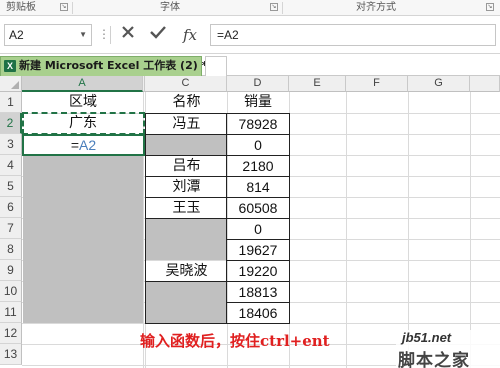  I want to click on cell-d1: 销量, so click(258, 102).